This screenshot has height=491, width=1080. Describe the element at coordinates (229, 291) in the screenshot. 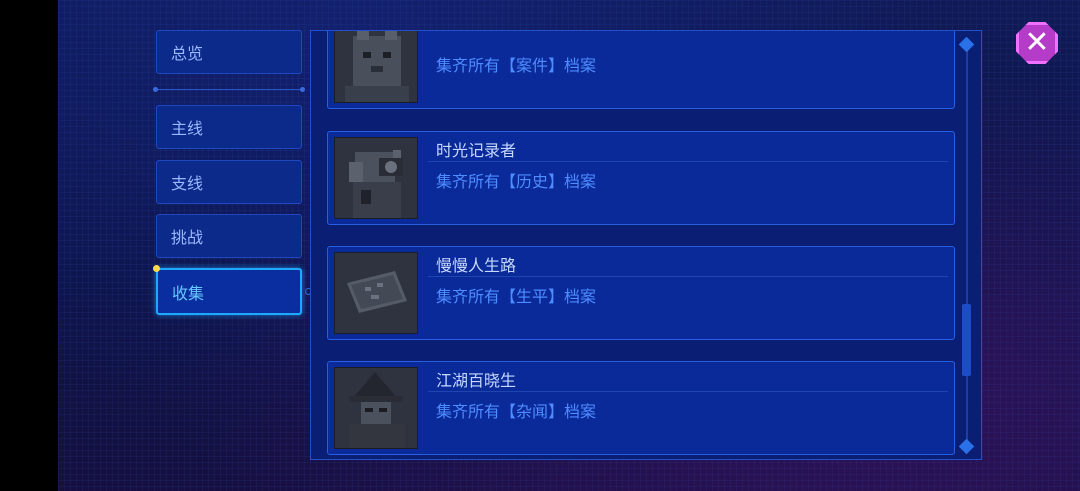

I see `nav-tab-collection: 收集` at that location.